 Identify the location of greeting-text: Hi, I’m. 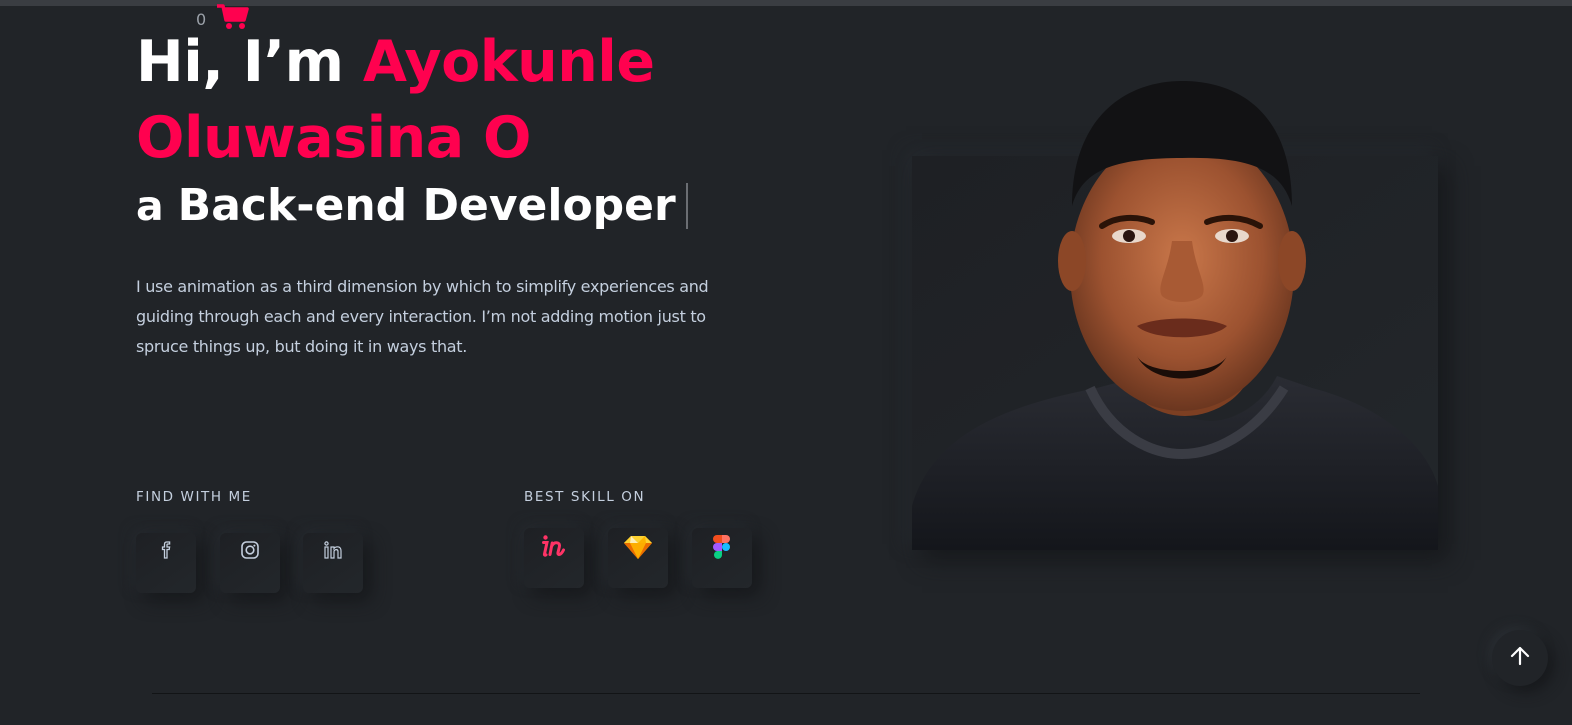
(249, 62).